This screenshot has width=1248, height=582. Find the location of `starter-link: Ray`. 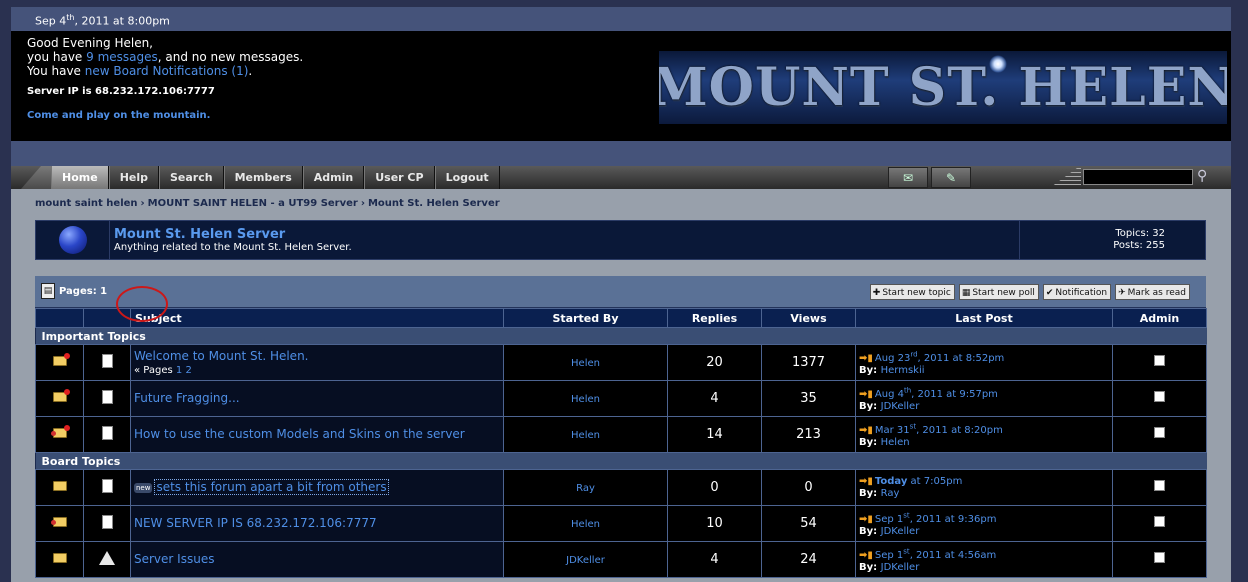

starter-link: Ray is located at coordinates (585, 488).